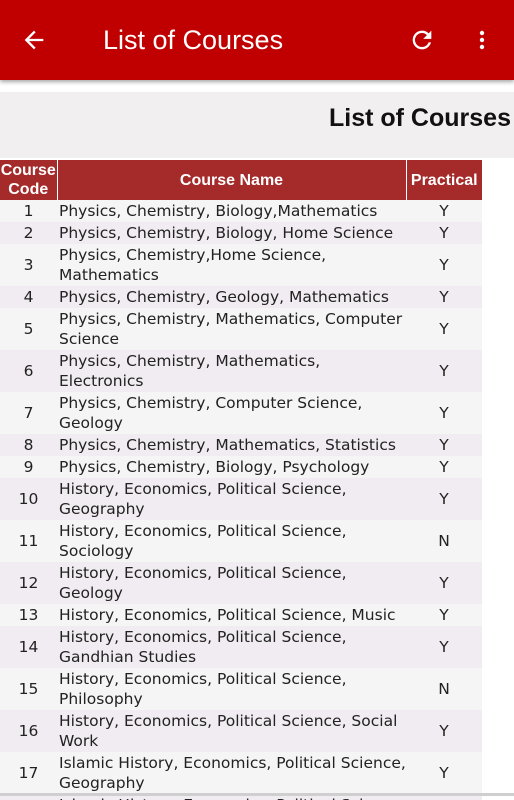 The width and height of the screenshot is (514, 800). I want to click on course-code-cell: 6, so click(28, 371).